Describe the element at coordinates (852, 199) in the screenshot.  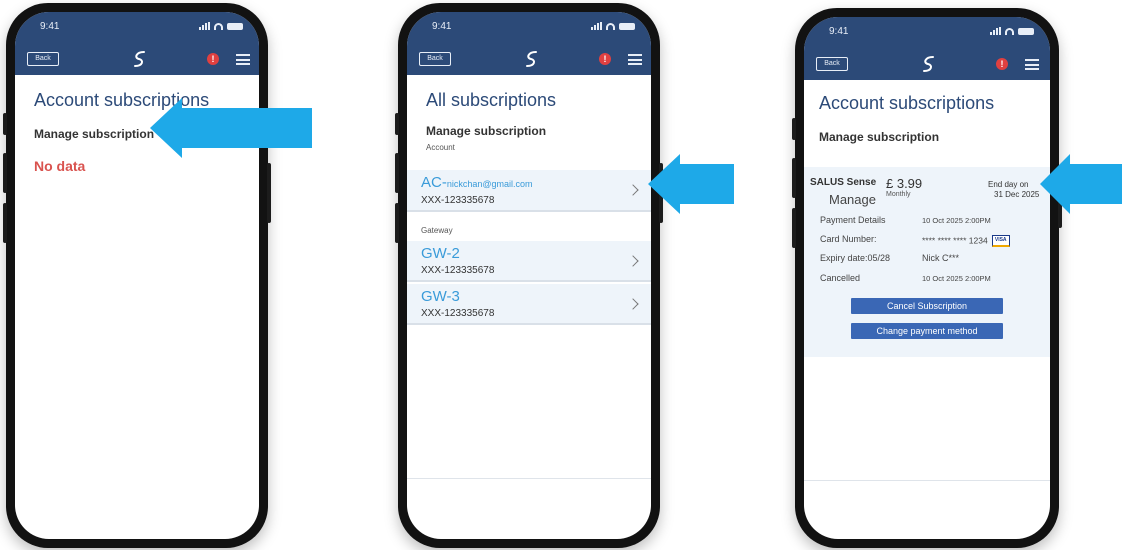
I see `manage-link: Manage` at that location.